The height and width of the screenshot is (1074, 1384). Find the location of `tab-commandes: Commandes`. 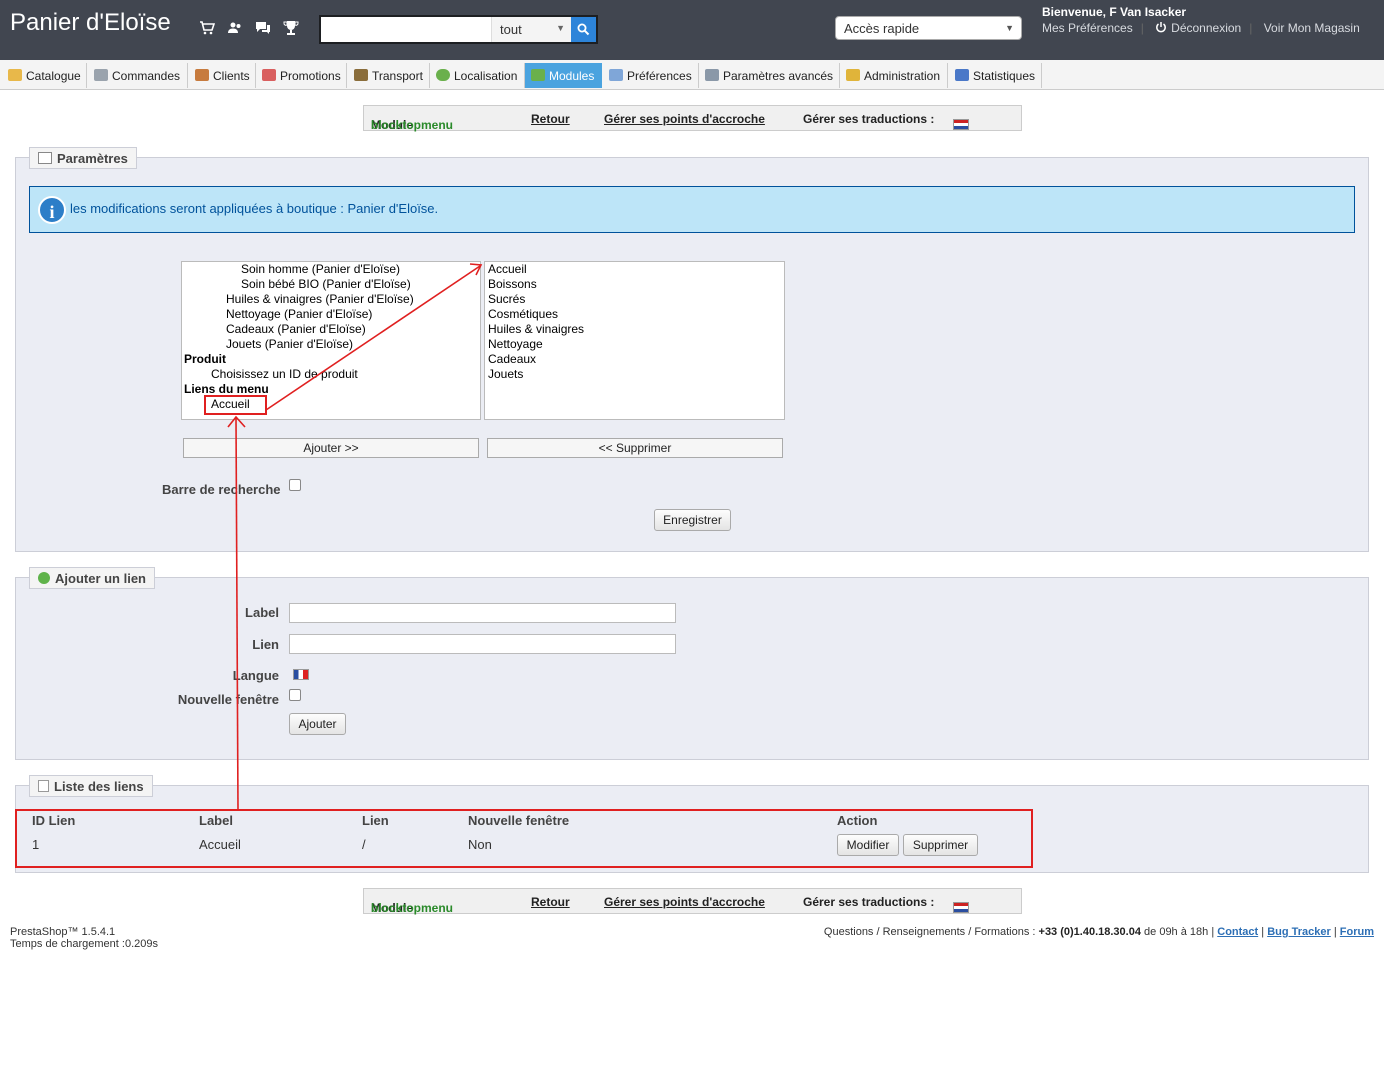

tab-commandes: Commandes is located at coordinates (137, 75).